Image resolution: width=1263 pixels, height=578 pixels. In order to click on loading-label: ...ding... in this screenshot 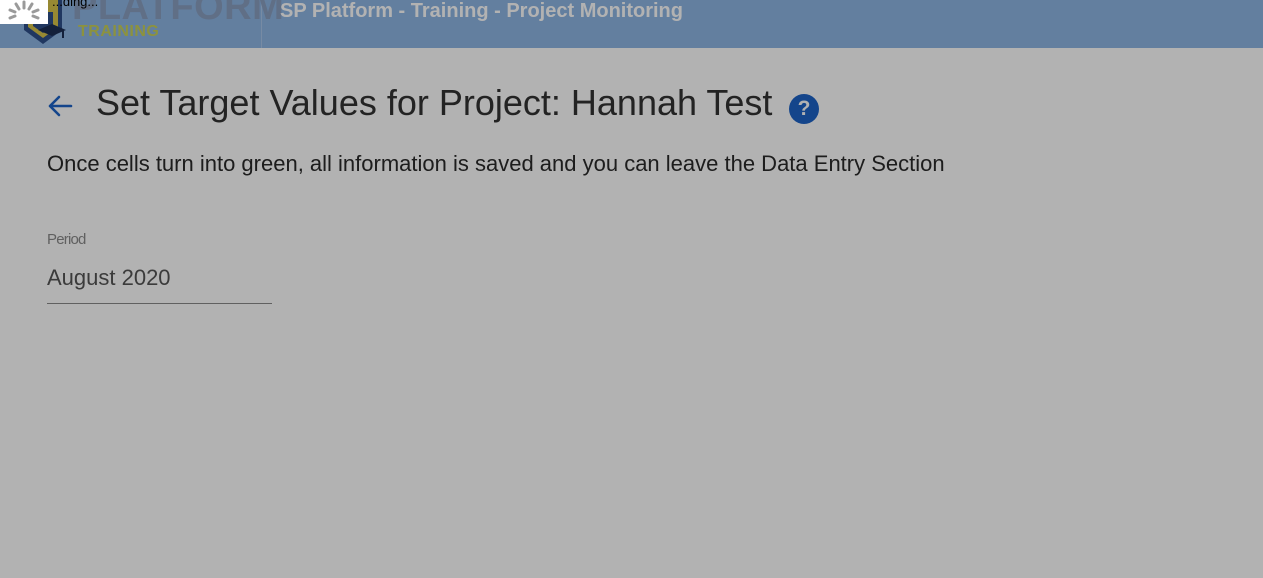, I will do `click(75, 4)`.